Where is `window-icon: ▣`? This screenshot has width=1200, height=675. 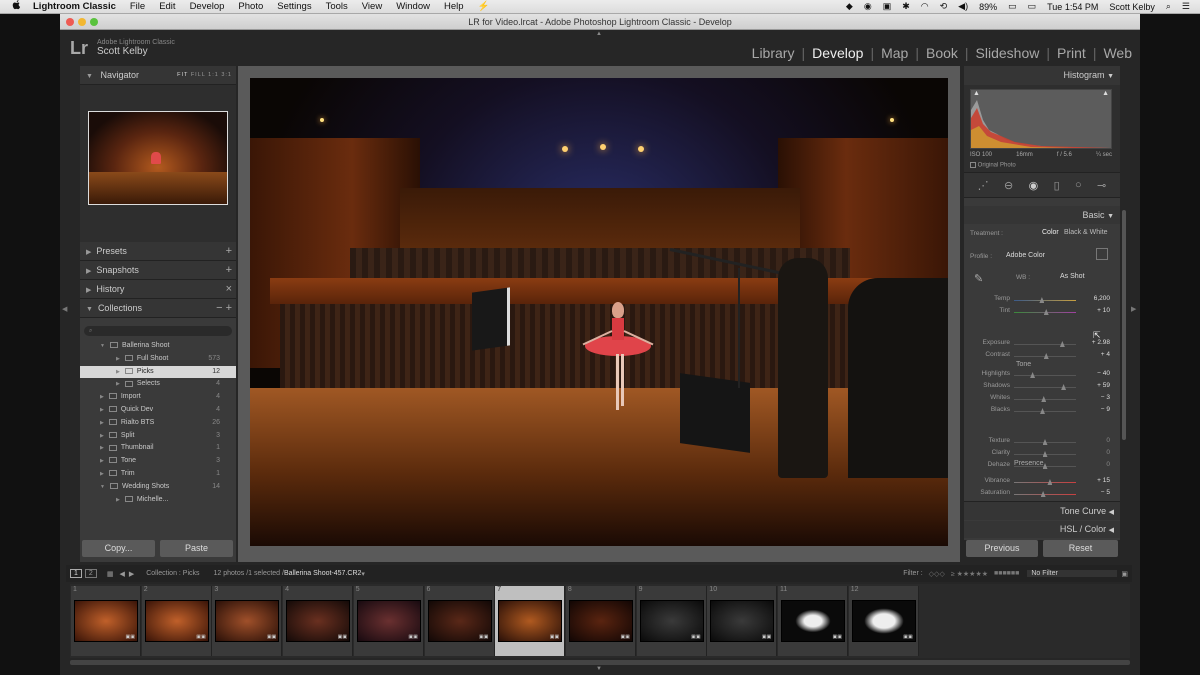 window-icon: ▣ is located at coordinates (887, 6).